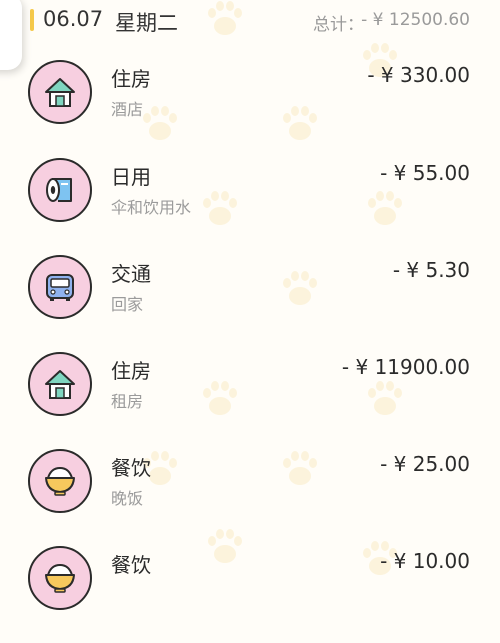 The height and width of the screenshot is (643, 500). What do you see at coordinates (131, 177) in the screenshot?
I see `record-category: 日用` at bounding box center [131, 177].